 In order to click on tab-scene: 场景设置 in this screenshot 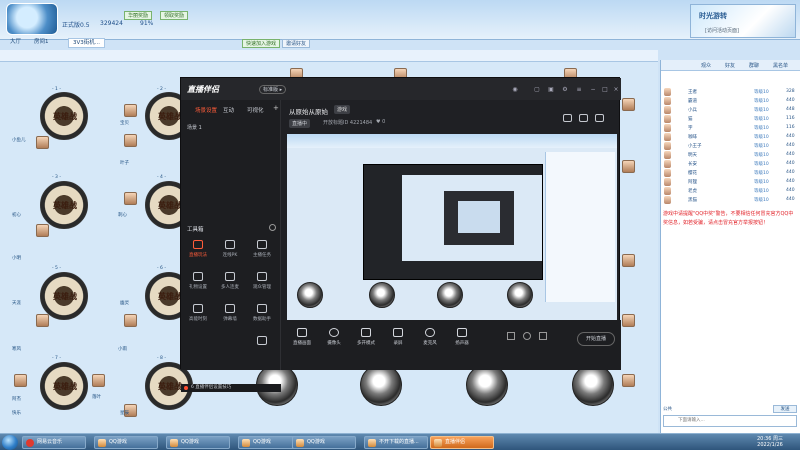, I will do `click(206, 110)`.